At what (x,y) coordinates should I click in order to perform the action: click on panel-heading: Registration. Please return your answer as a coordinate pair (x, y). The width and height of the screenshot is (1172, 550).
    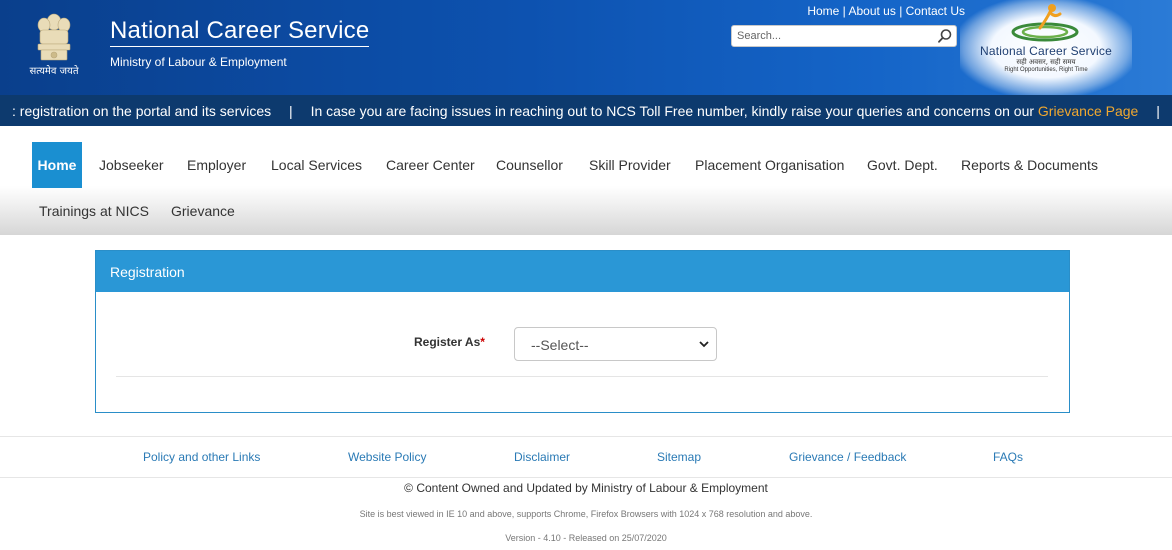
    Looking at the image, I should click on (582, 271).